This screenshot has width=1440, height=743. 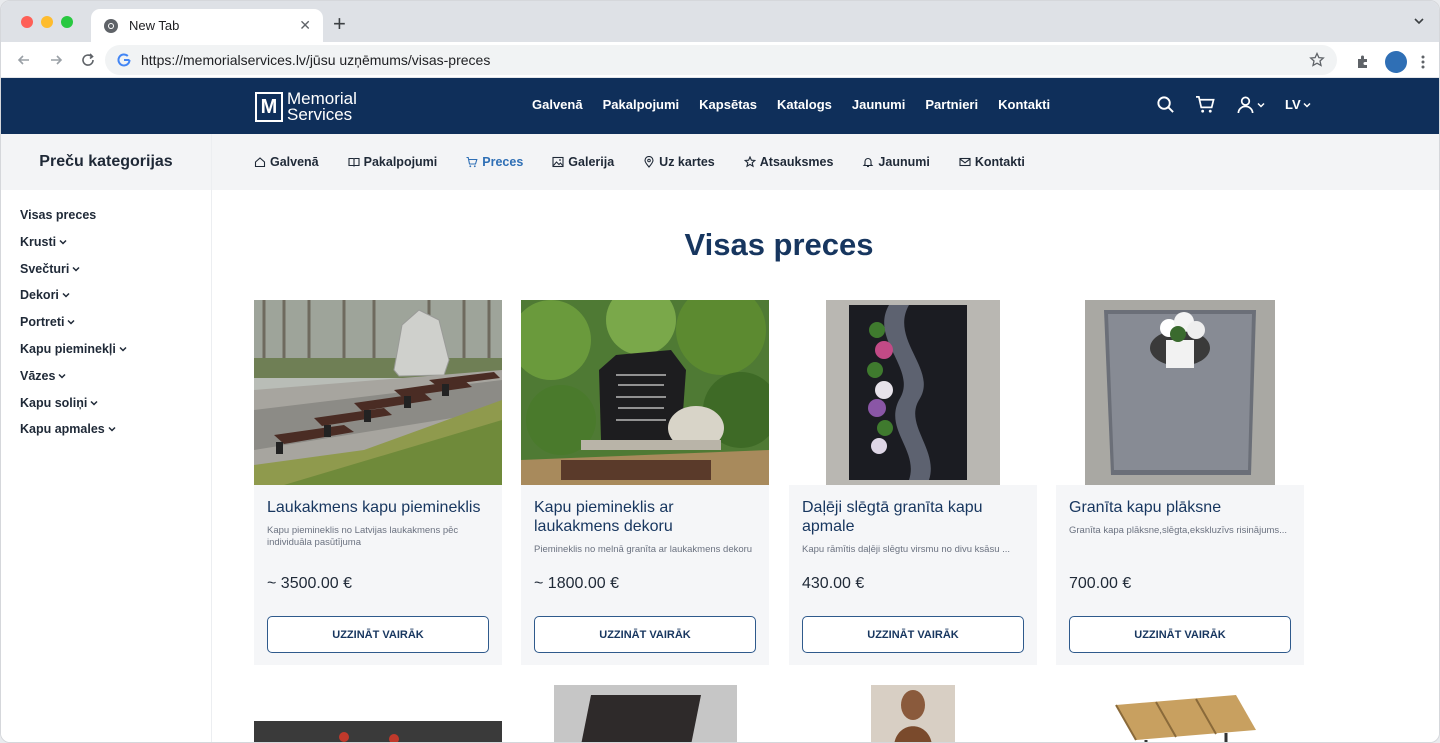 What do you see at coordinates (305, 25) in the screenshot?
I see `close-tab-icon: ✕` at bounding box center [305, 25].